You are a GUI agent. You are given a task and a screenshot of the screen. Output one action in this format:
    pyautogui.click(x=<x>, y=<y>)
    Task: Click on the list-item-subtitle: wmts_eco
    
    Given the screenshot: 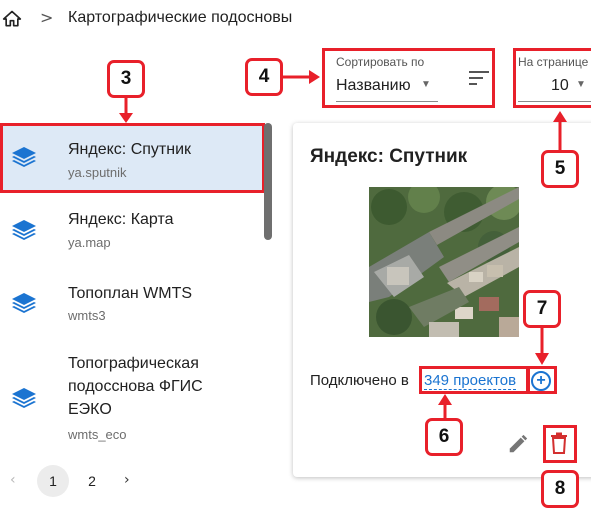 What is the action you would take?
    pyautogui.click(x=97, y=434)
    